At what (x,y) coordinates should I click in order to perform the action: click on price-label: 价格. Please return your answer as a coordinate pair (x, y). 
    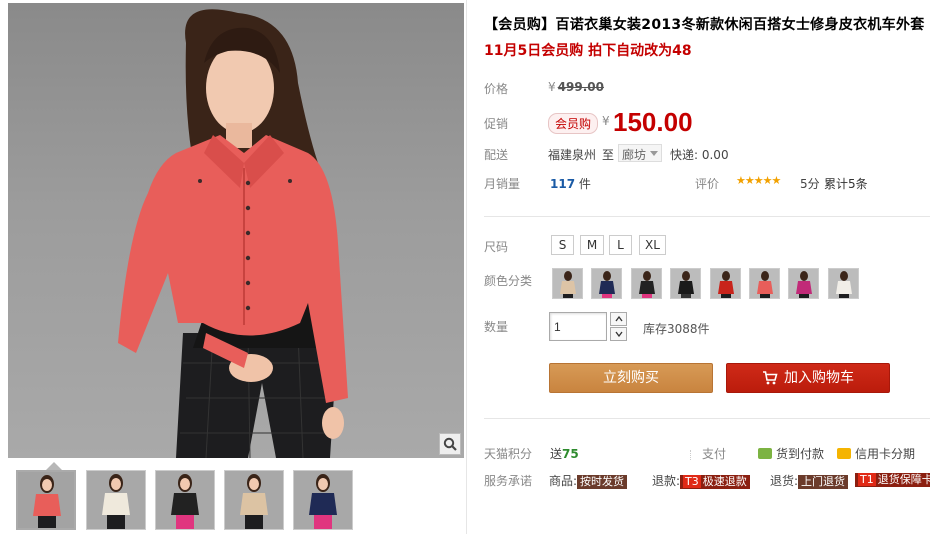
    Looking at the image, I should click on (496, 89).